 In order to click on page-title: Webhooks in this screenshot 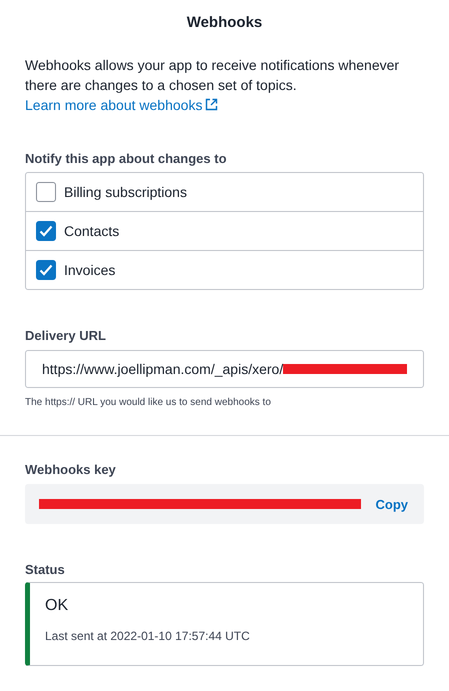, I will do `click(225, 22)`.